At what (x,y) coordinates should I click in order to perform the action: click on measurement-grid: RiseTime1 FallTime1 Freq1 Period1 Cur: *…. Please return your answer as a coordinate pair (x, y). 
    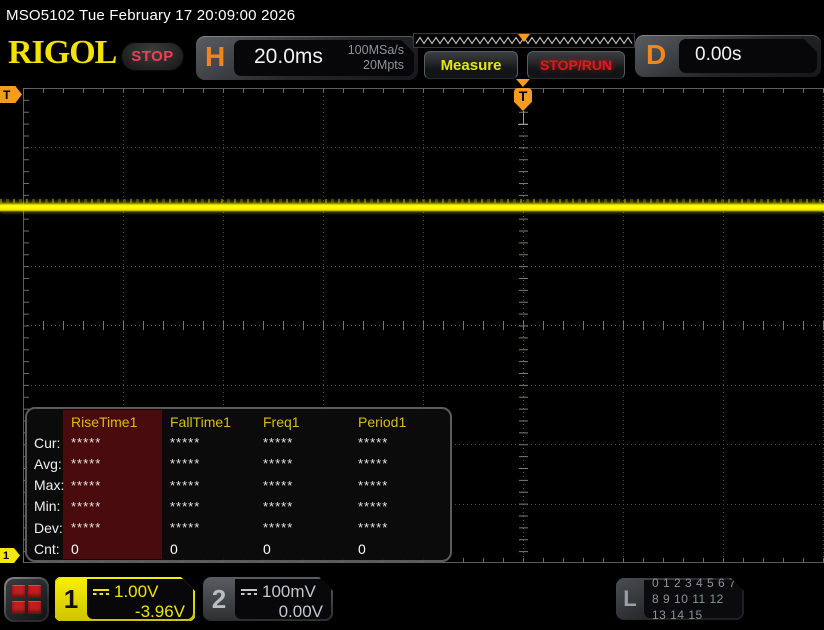
    Looking at the image, I should click on (239, 485).